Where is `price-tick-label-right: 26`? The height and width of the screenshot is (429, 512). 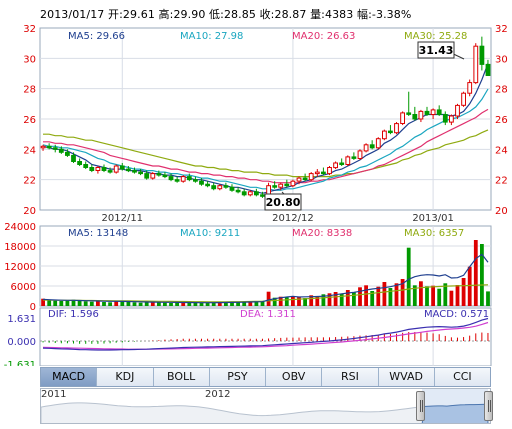
price-tick-label-right: 26 is located at coordinates (501, 120).